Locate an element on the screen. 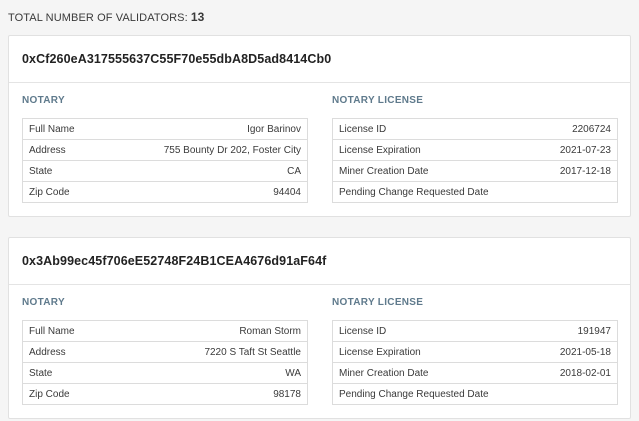 This screenshot has width=639, height=421. validators-total: TOTAL NUMBER OF VALIDATORS: 13 is located at coordinates (319, 17).